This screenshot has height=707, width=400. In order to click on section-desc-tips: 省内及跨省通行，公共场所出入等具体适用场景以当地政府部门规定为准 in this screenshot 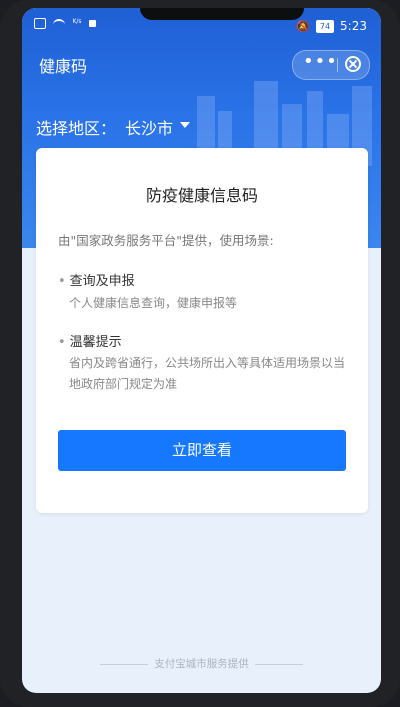, I will do `click(207, 373)`.